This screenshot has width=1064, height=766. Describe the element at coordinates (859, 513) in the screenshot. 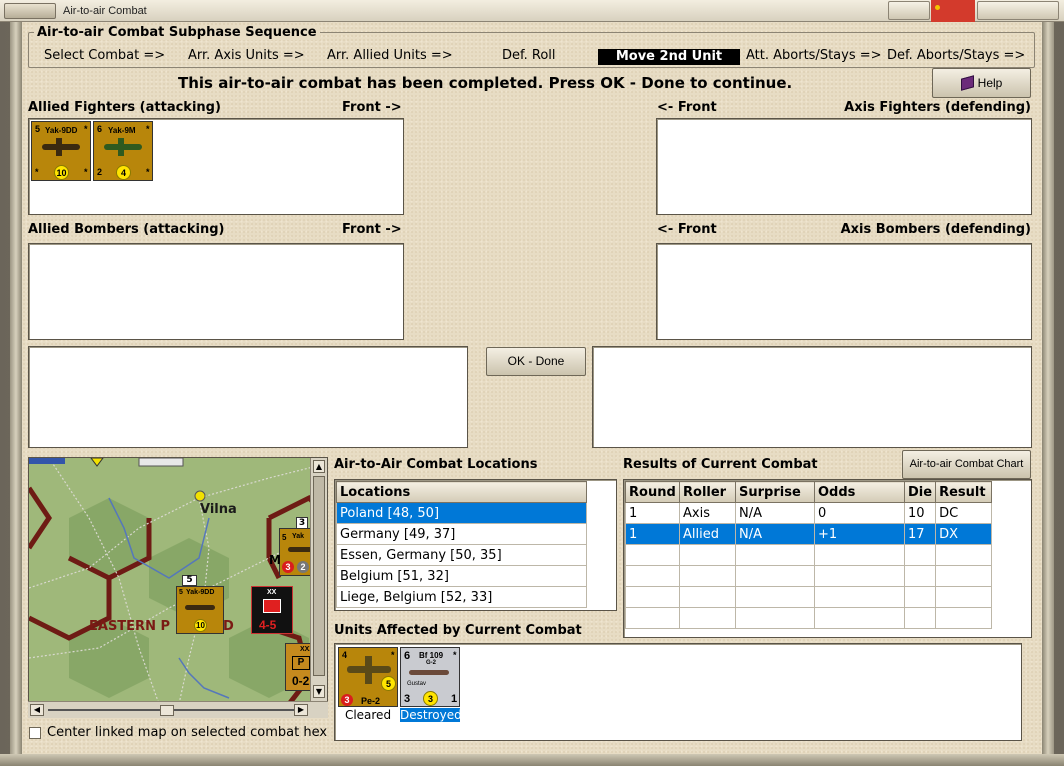

I see `cell: 0` at that location.